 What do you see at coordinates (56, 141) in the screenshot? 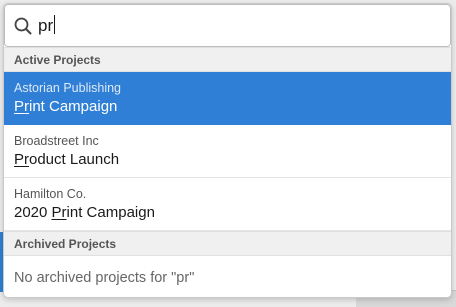
I see `client-name: Broadstreet Inc` at bounding box center [56, 141].